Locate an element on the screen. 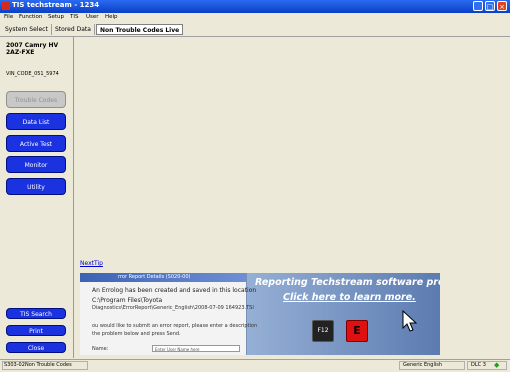 This screenshot has height=372, width=510. active-test-button: Active Test is located at coordinates (36, 143).